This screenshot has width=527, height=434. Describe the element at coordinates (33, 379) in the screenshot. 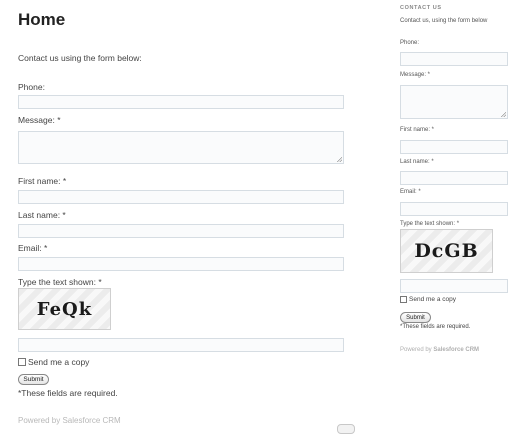

I see `submit-button: Submit` at that location.